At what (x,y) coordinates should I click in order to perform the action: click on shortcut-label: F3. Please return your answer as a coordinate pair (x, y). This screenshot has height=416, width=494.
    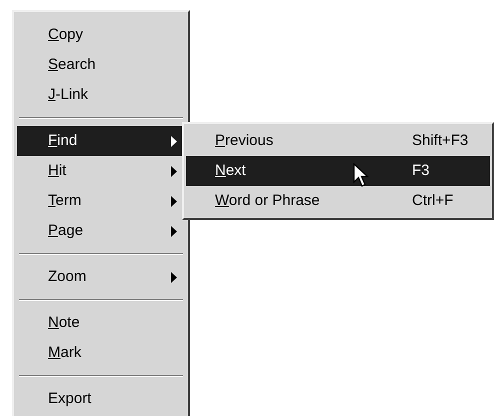
    Looking at the image, I should click on (421, 170).